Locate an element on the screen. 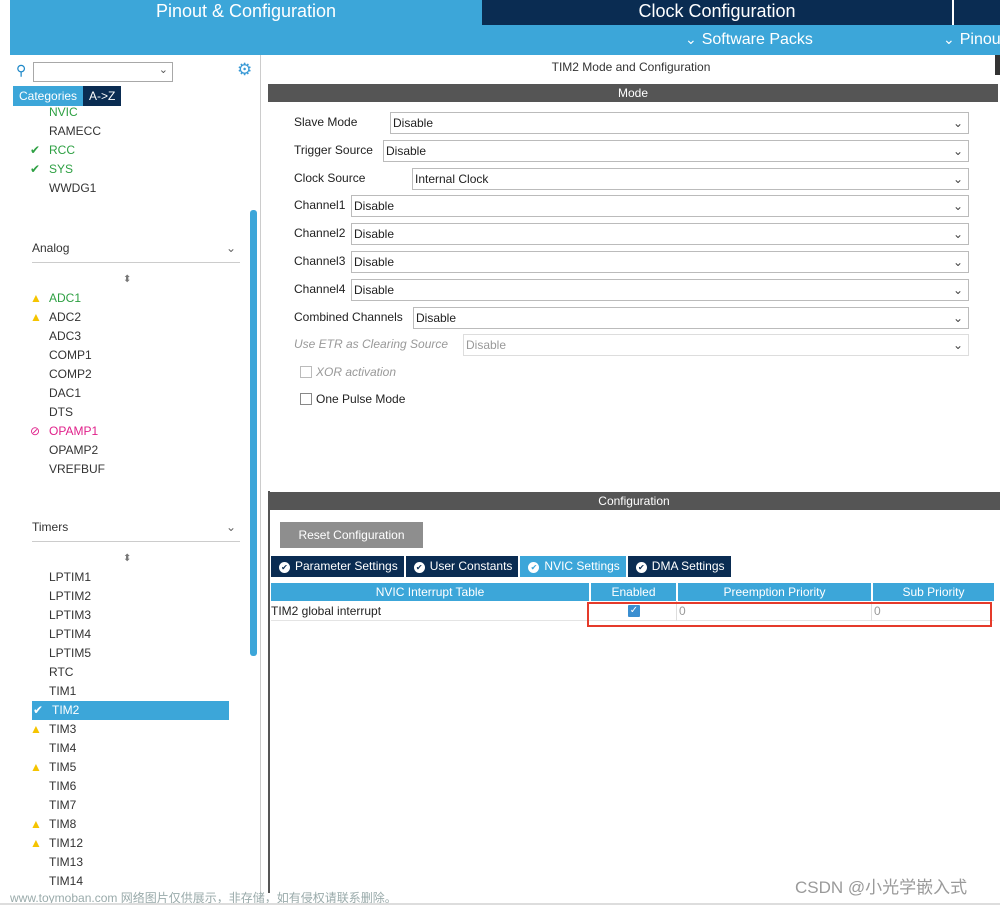  sidebar-item-label: LPTIM1 is located at coordinates (70, 577).